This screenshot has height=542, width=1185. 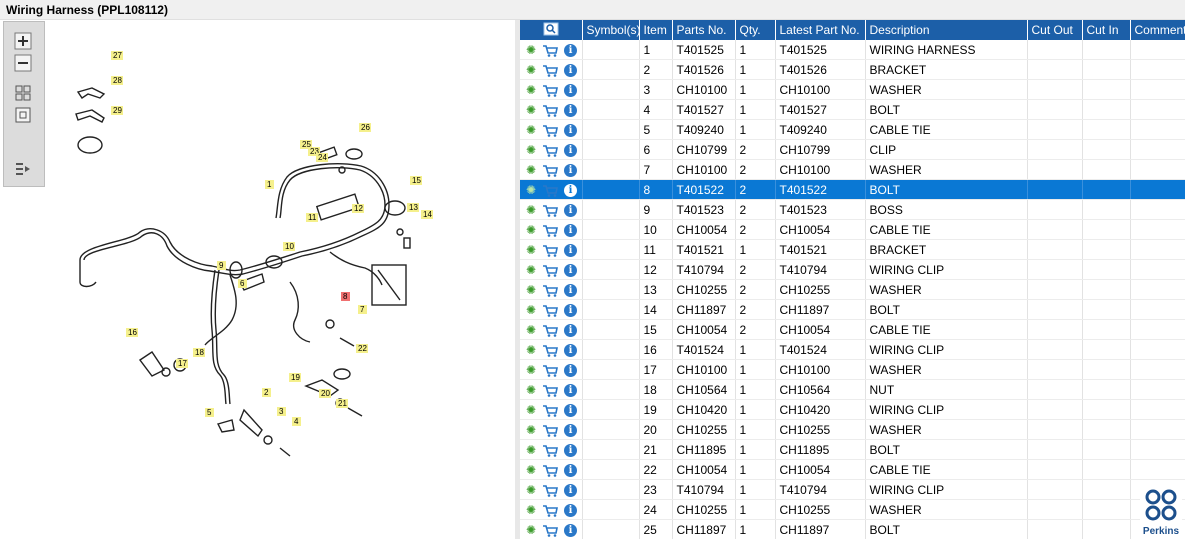 What do you see at coordinates (1157, 30) in the screenshot?
I see `header-comment: Comment` at bounding box center [1157, 30].